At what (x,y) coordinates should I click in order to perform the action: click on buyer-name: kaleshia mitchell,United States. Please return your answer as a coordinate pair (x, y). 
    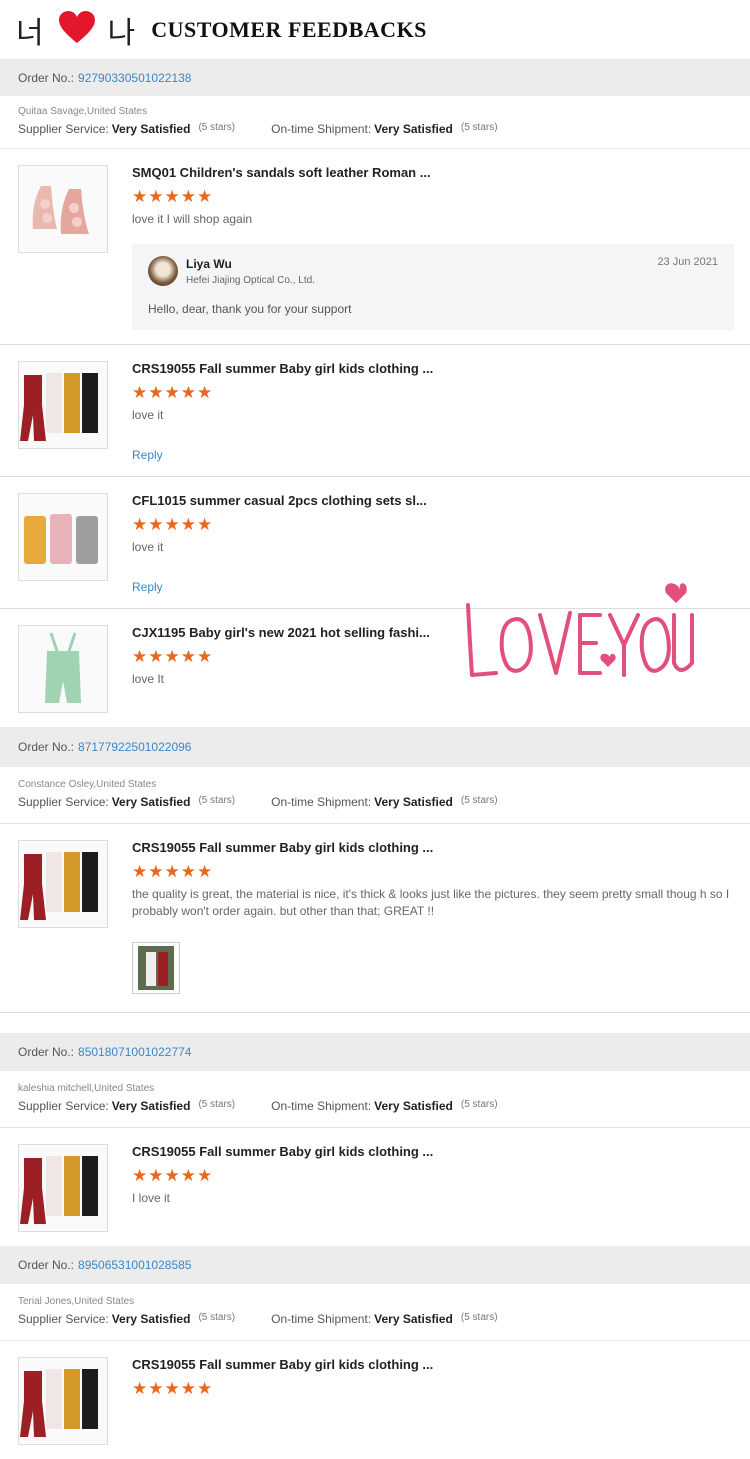
    Looking at the image, I should click on (86, 1088).